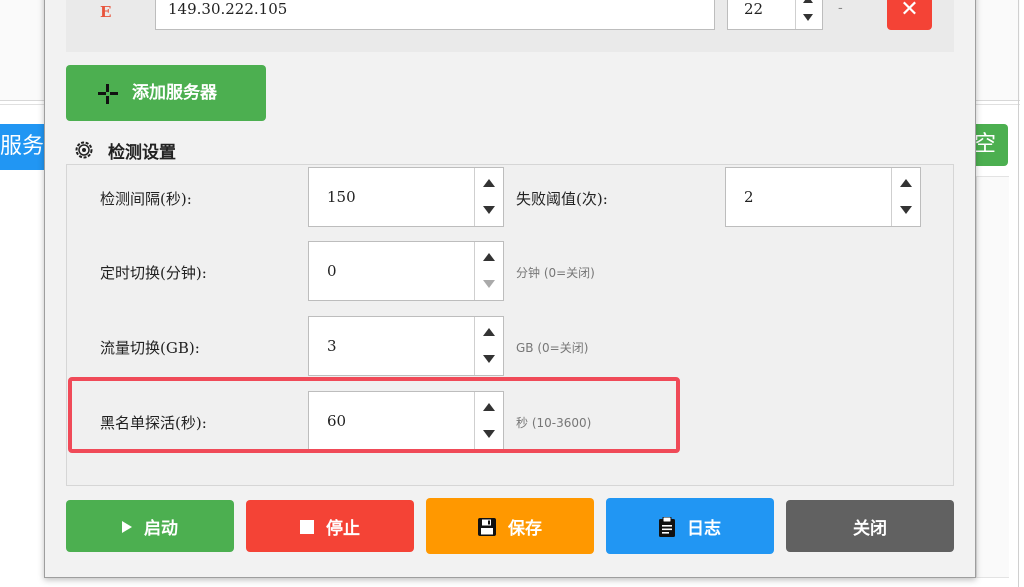  What do you see at coordinates (487, 526) in the screenshot?
I see `floppy-disk-icon` at bounding box center [487, 526].